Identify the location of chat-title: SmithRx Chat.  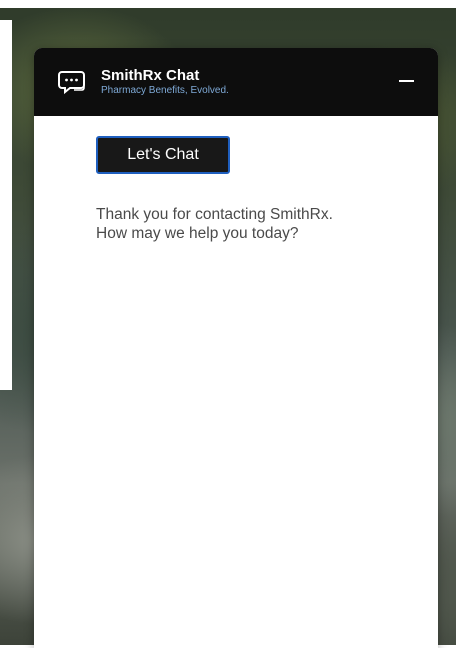
(150, 75).